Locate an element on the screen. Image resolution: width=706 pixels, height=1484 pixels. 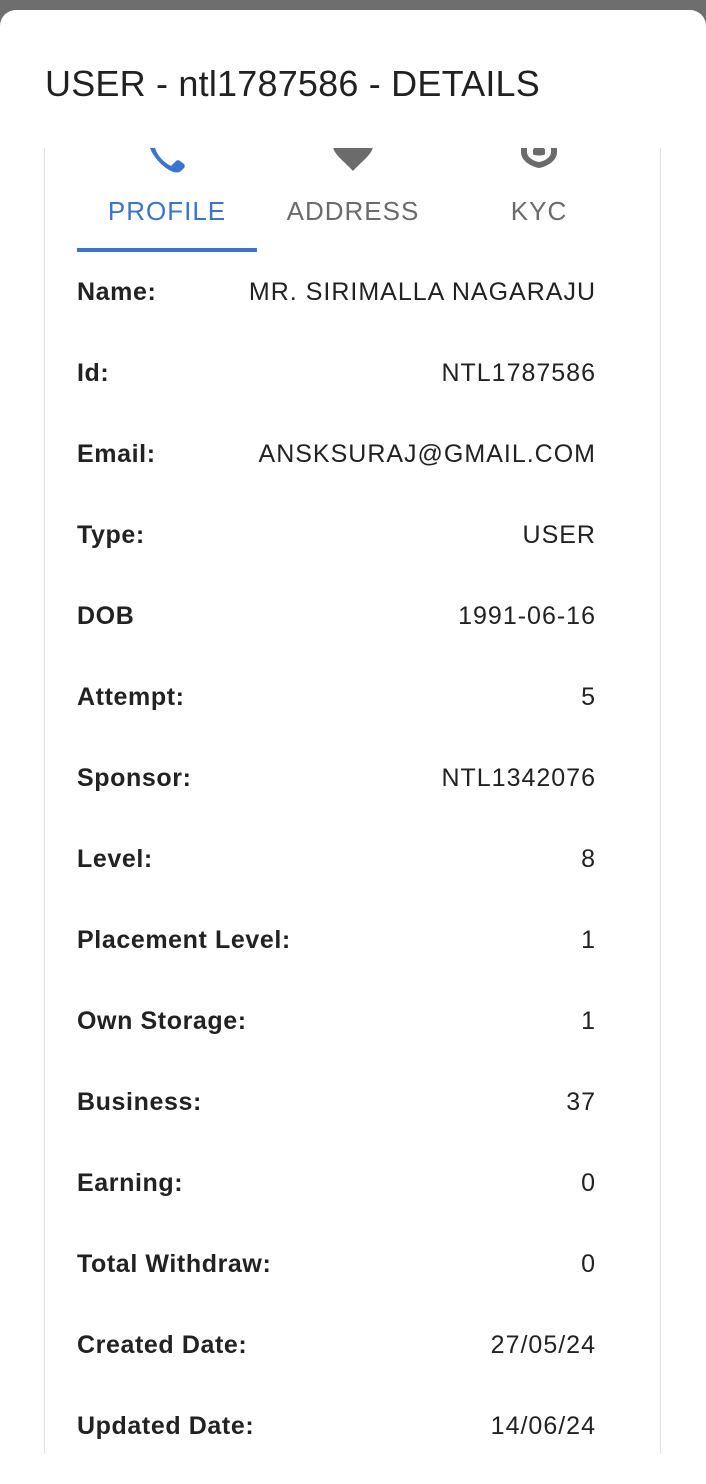
detail-value: 14/06/24 is located at coordinates (543, 1426).